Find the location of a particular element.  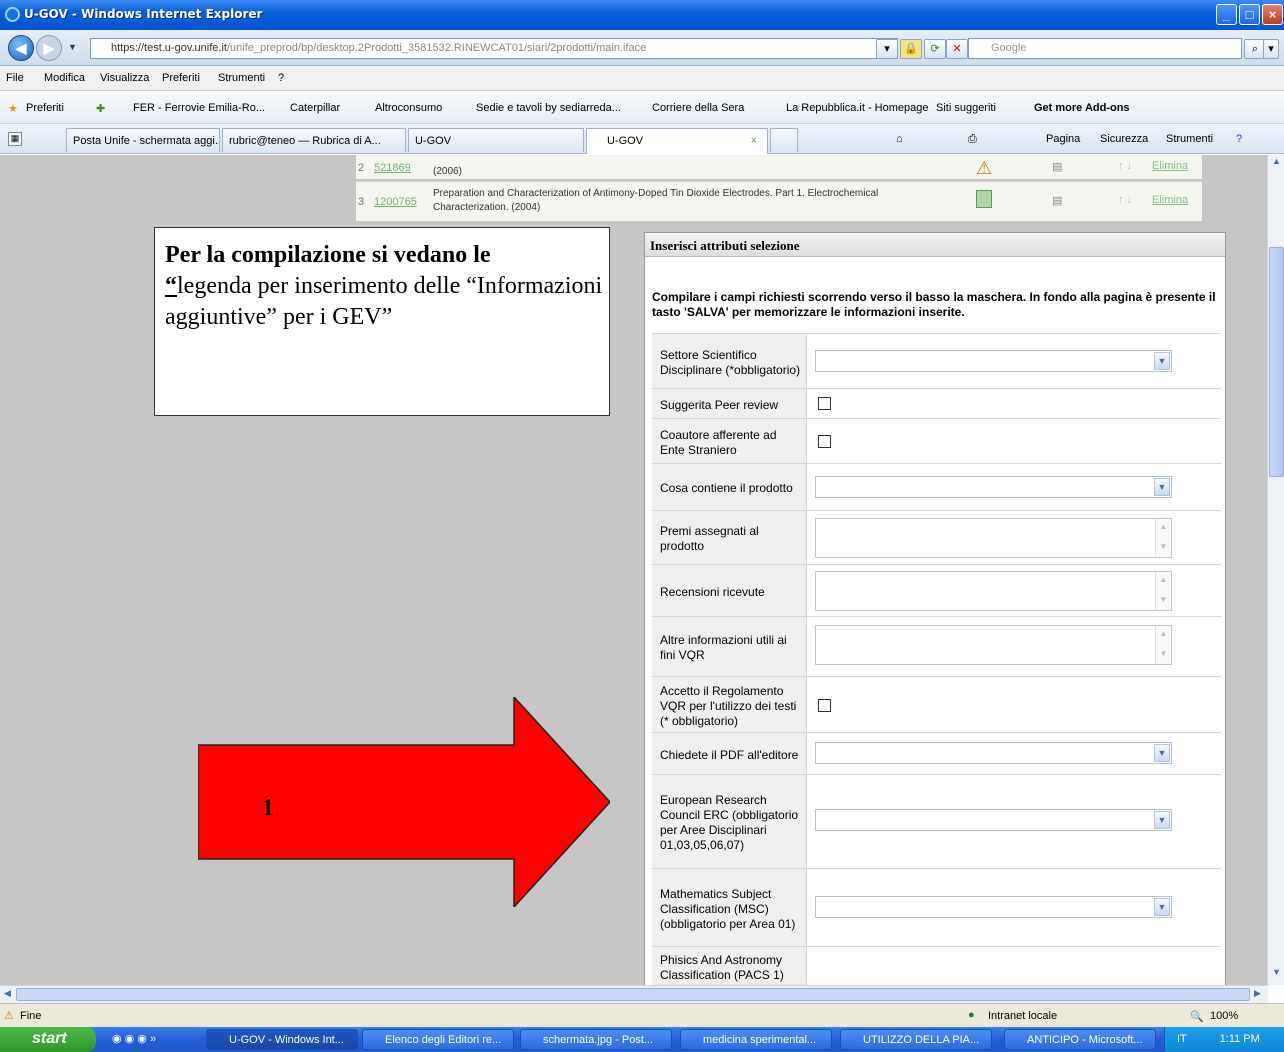

accetto-regolamento-checkbox is located at coordinates (824, 705).